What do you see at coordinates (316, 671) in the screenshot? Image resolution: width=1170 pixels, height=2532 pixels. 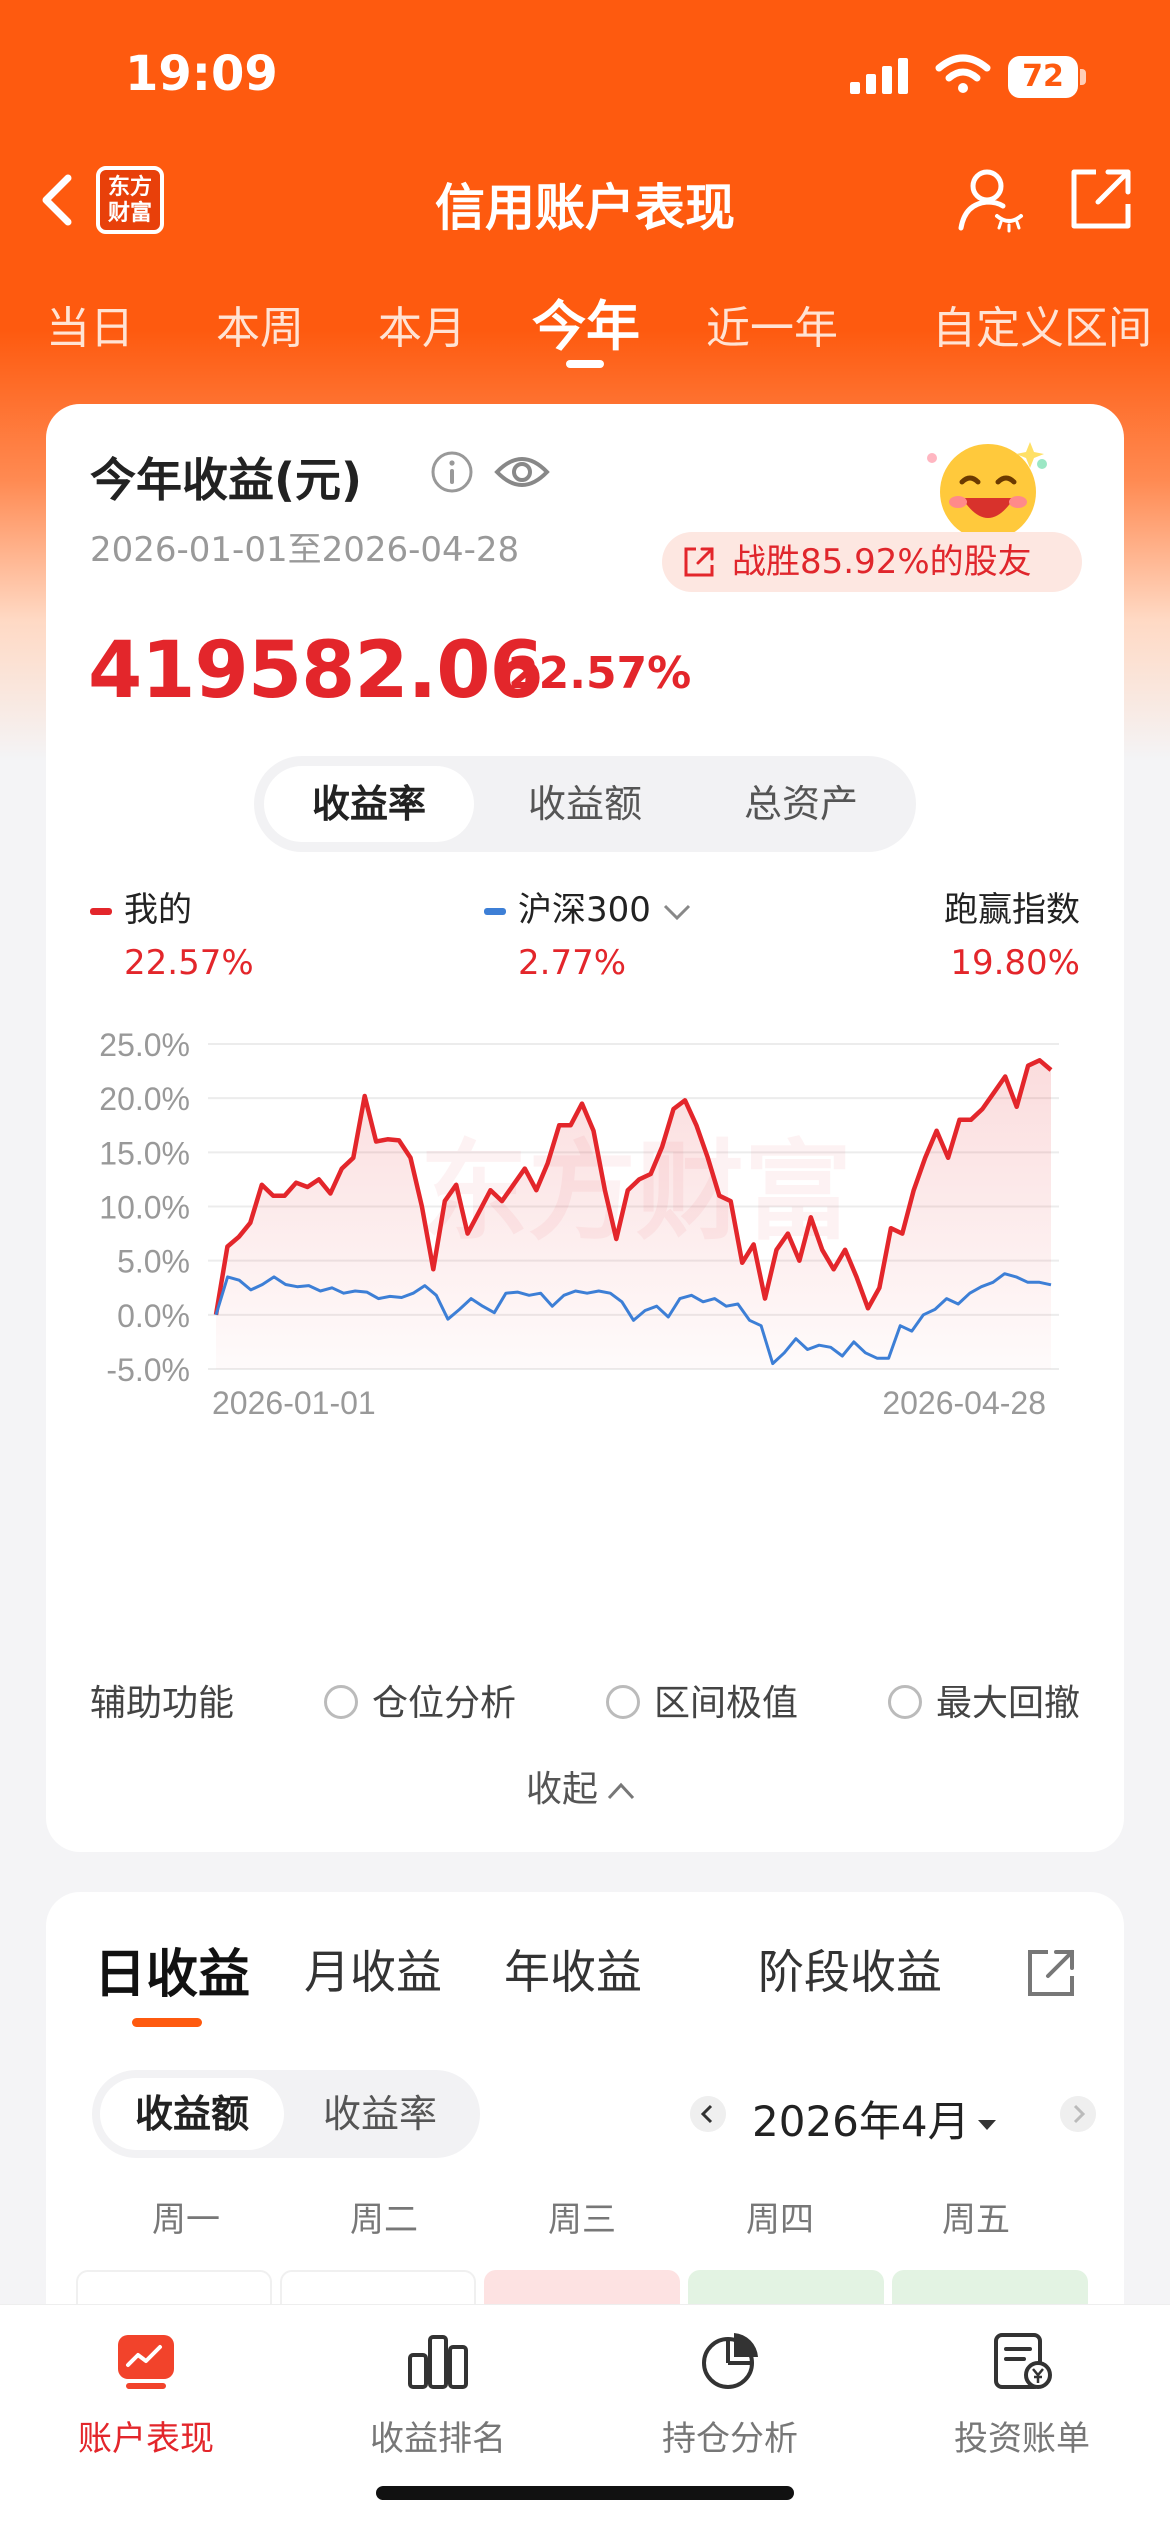 I see `profit-amount: 419582.06` at bounding box center [316, 671].